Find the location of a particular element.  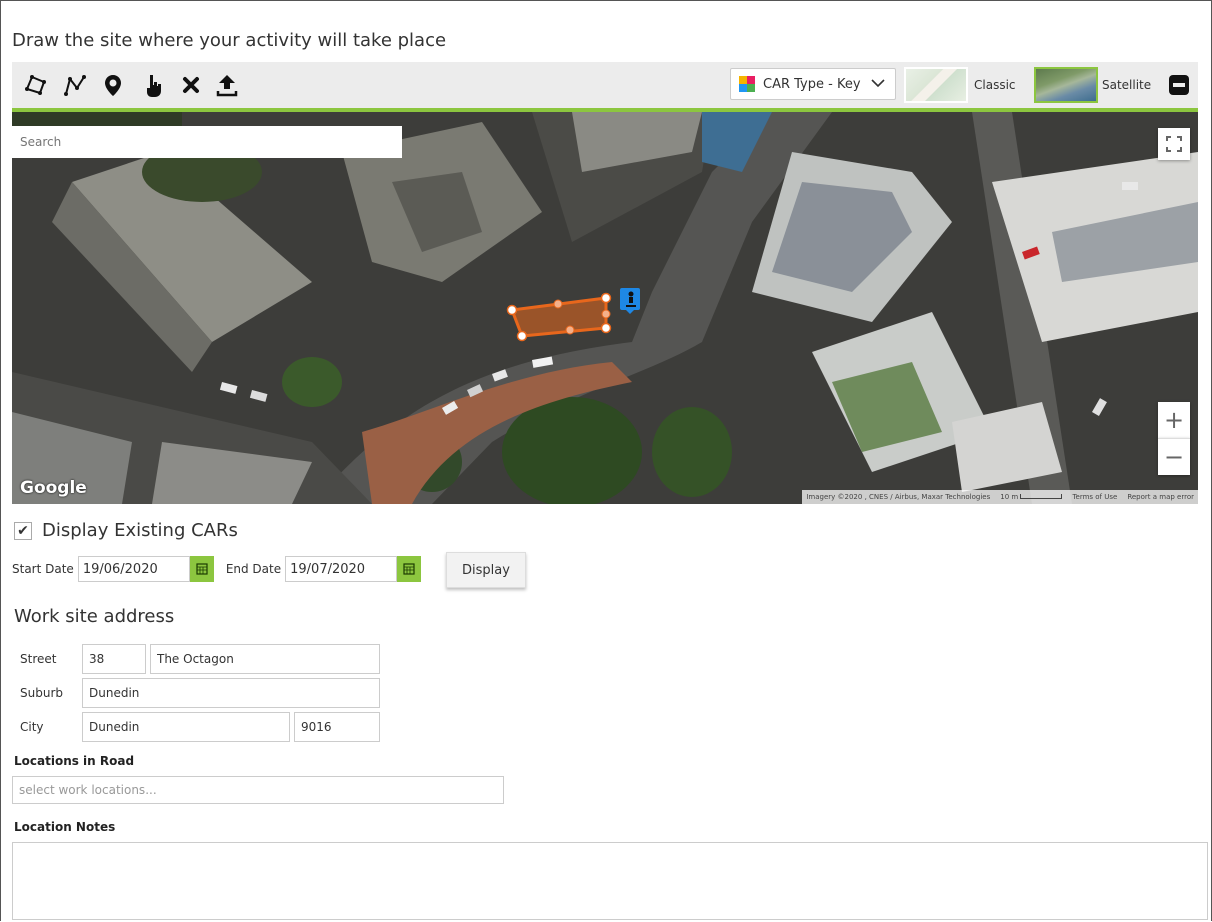

end-date-input is located at coordinates (341, 569).